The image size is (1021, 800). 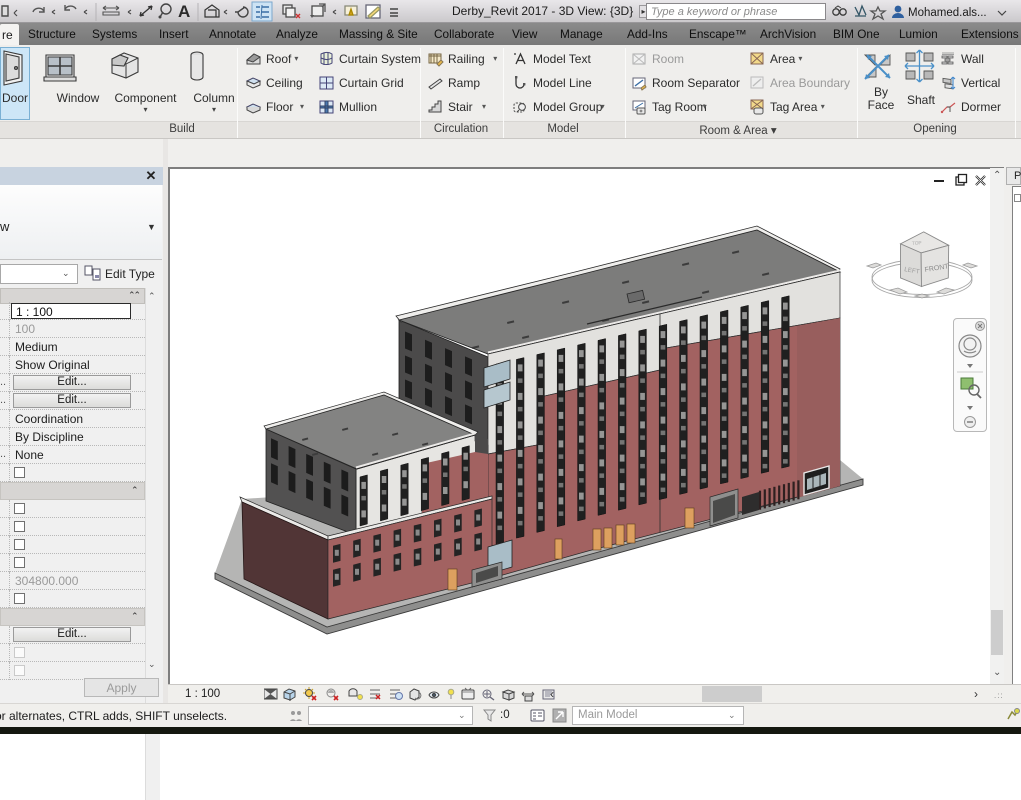 What do you see at coordinates (184, 11) in the screenshot?
I see `svg-text: A` at bounding box center [184, 11].